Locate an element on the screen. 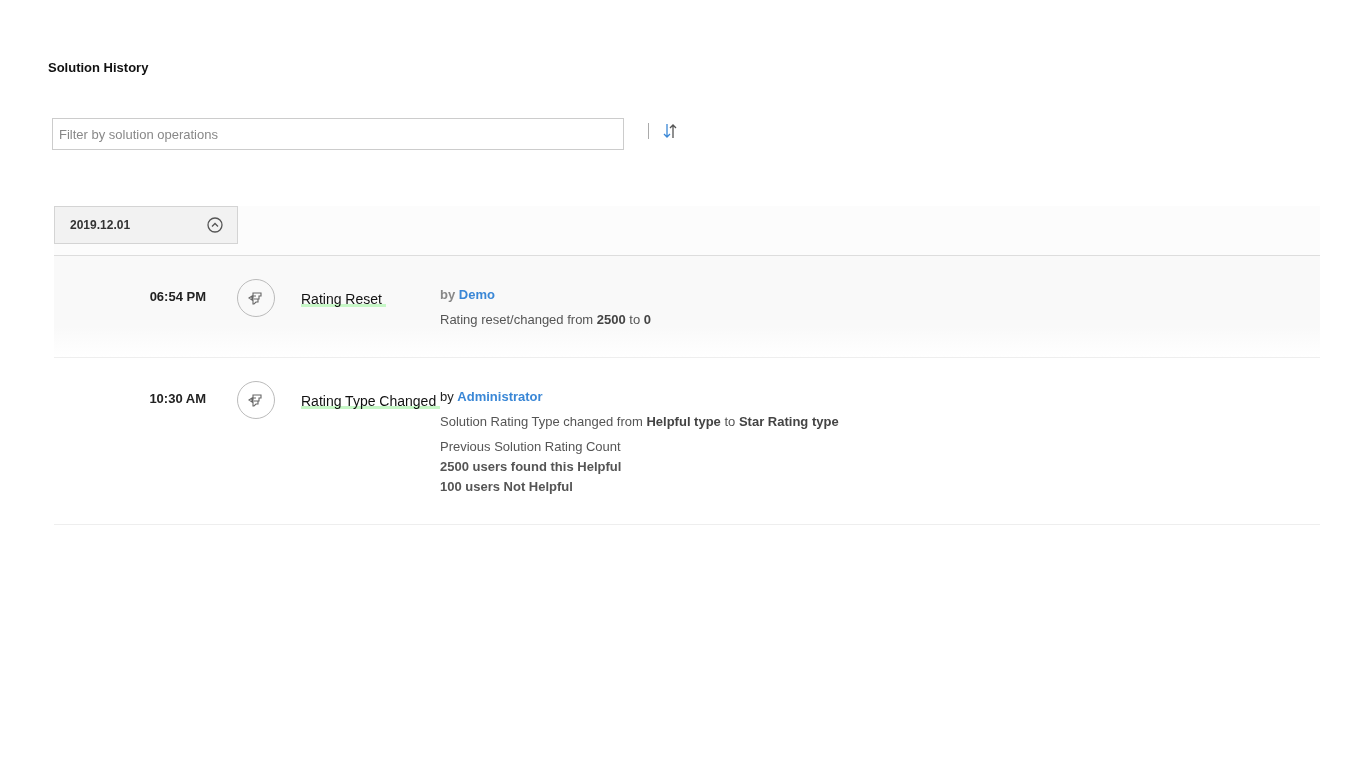  sort-icon is located at coordinates (670, 131).